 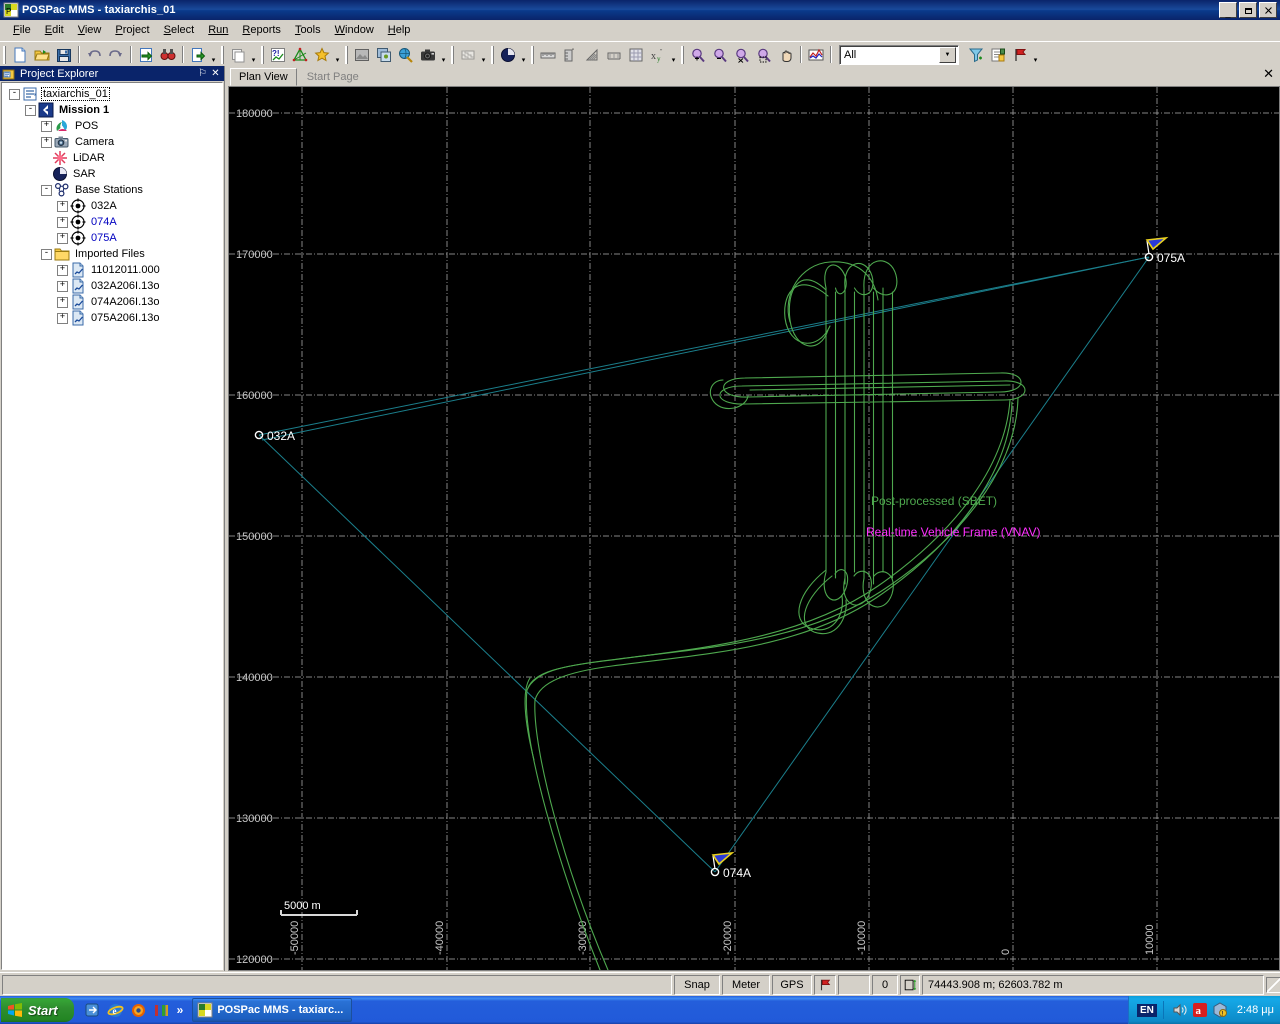 I want to click on globe-icon, so click(x=406, y=54).